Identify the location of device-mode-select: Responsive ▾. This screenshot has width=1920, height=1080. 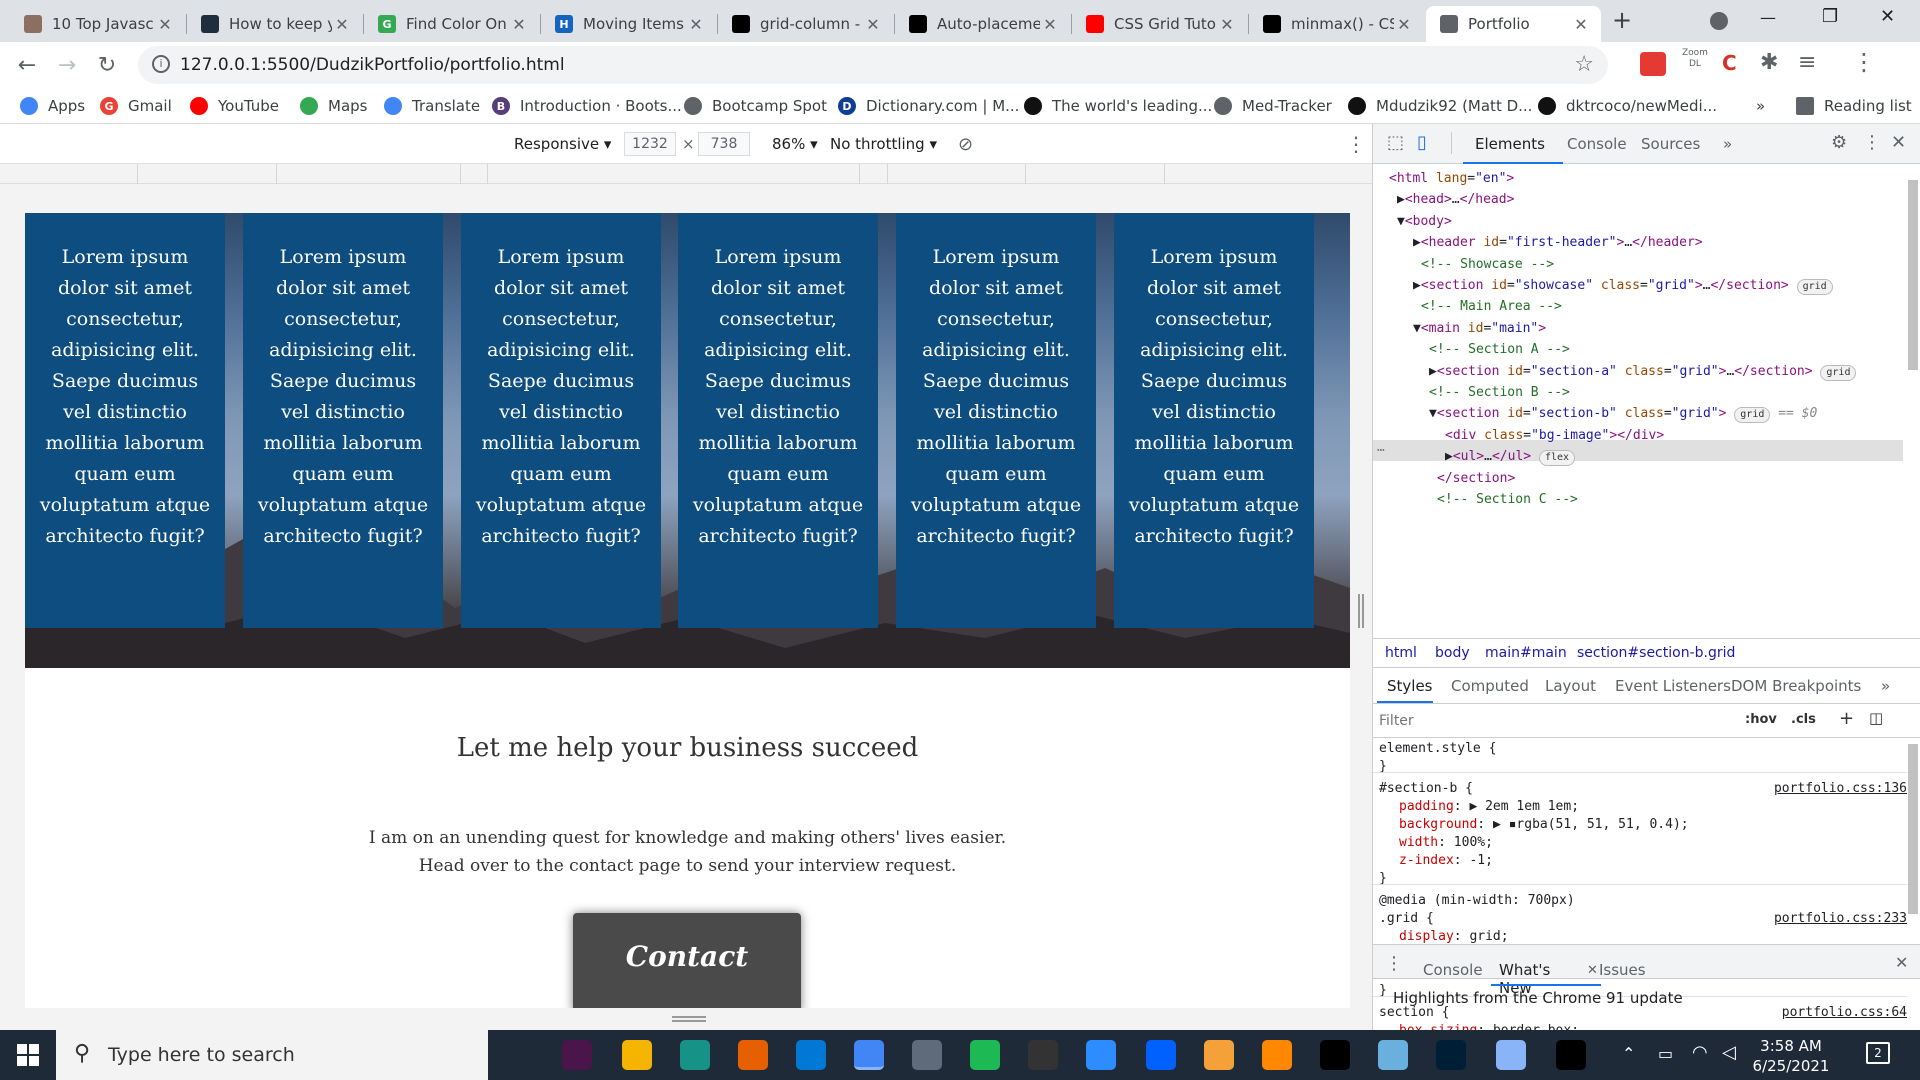
(562, 144).